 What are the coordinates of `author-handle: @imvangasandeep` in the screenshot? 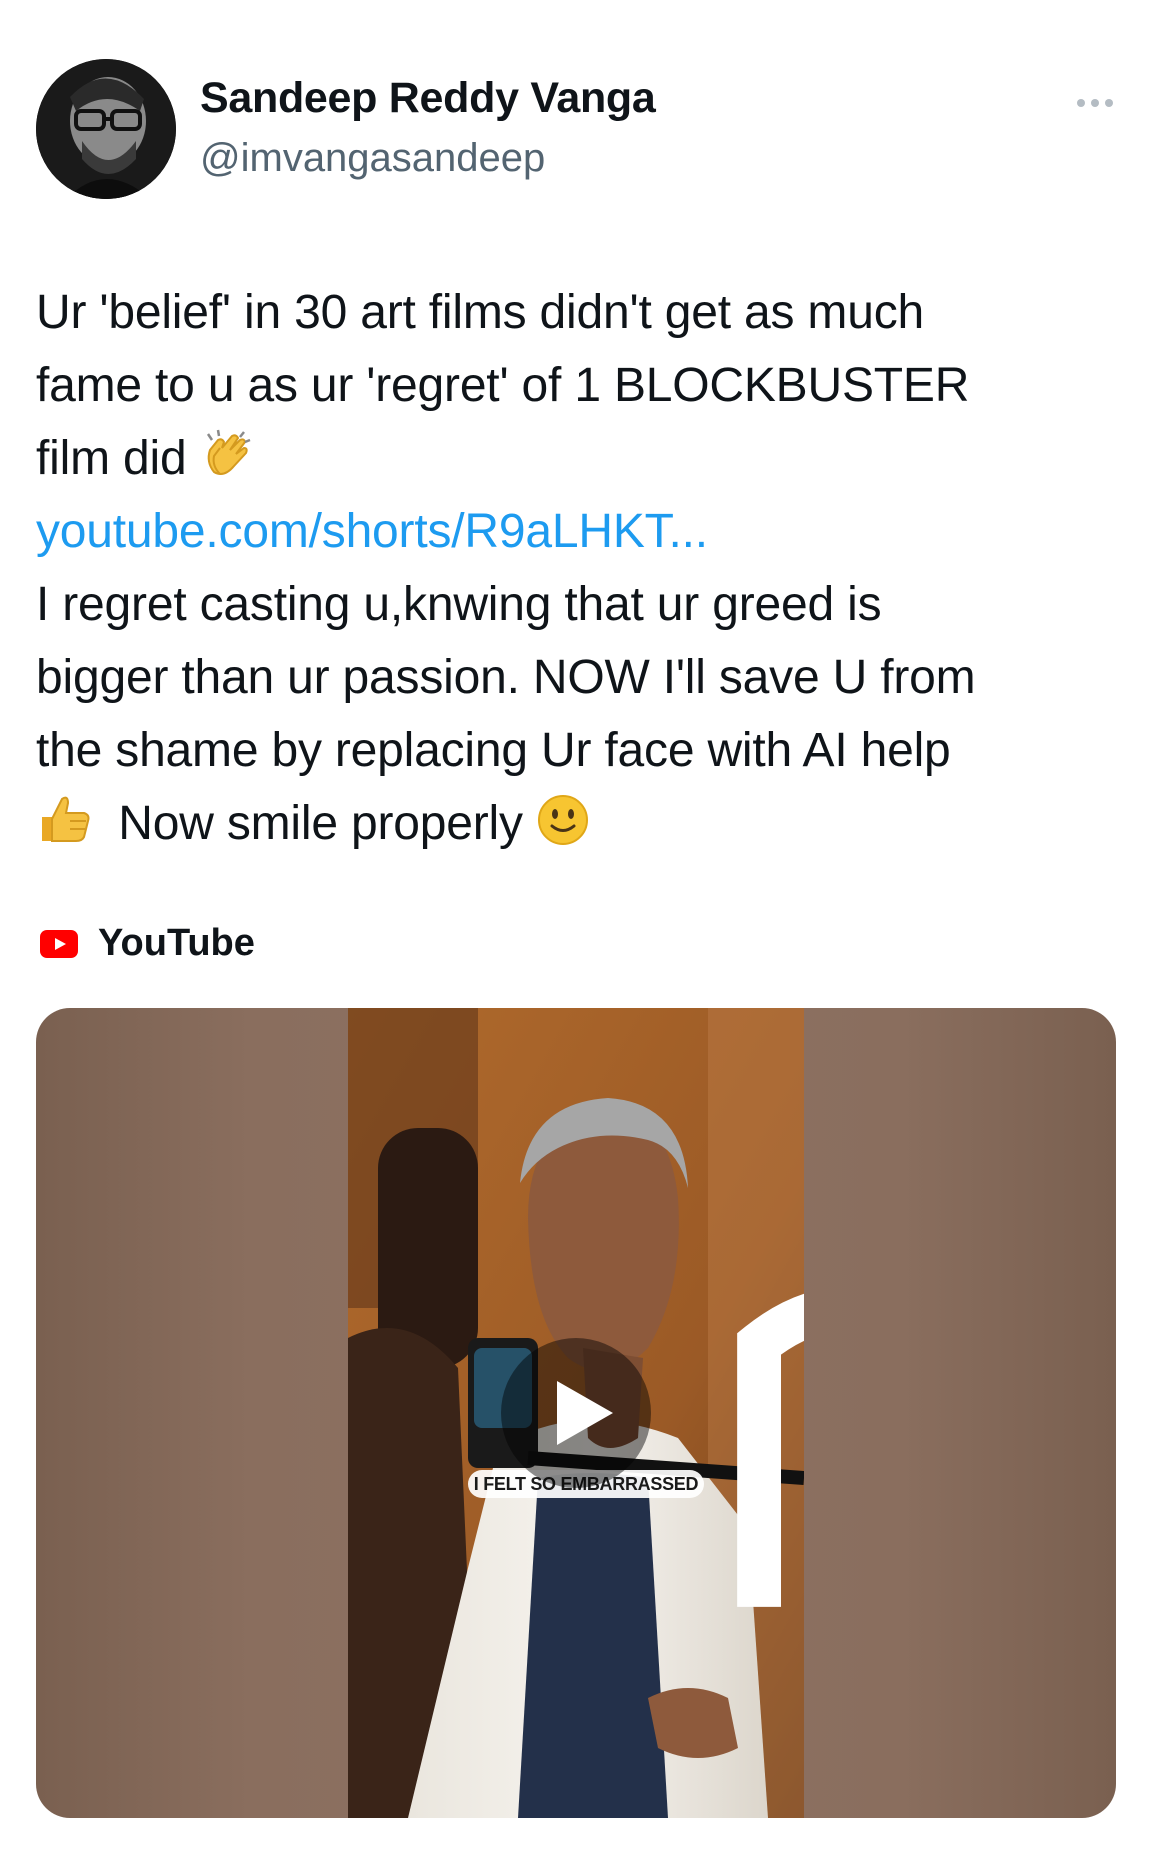 It's located at (372, 158).